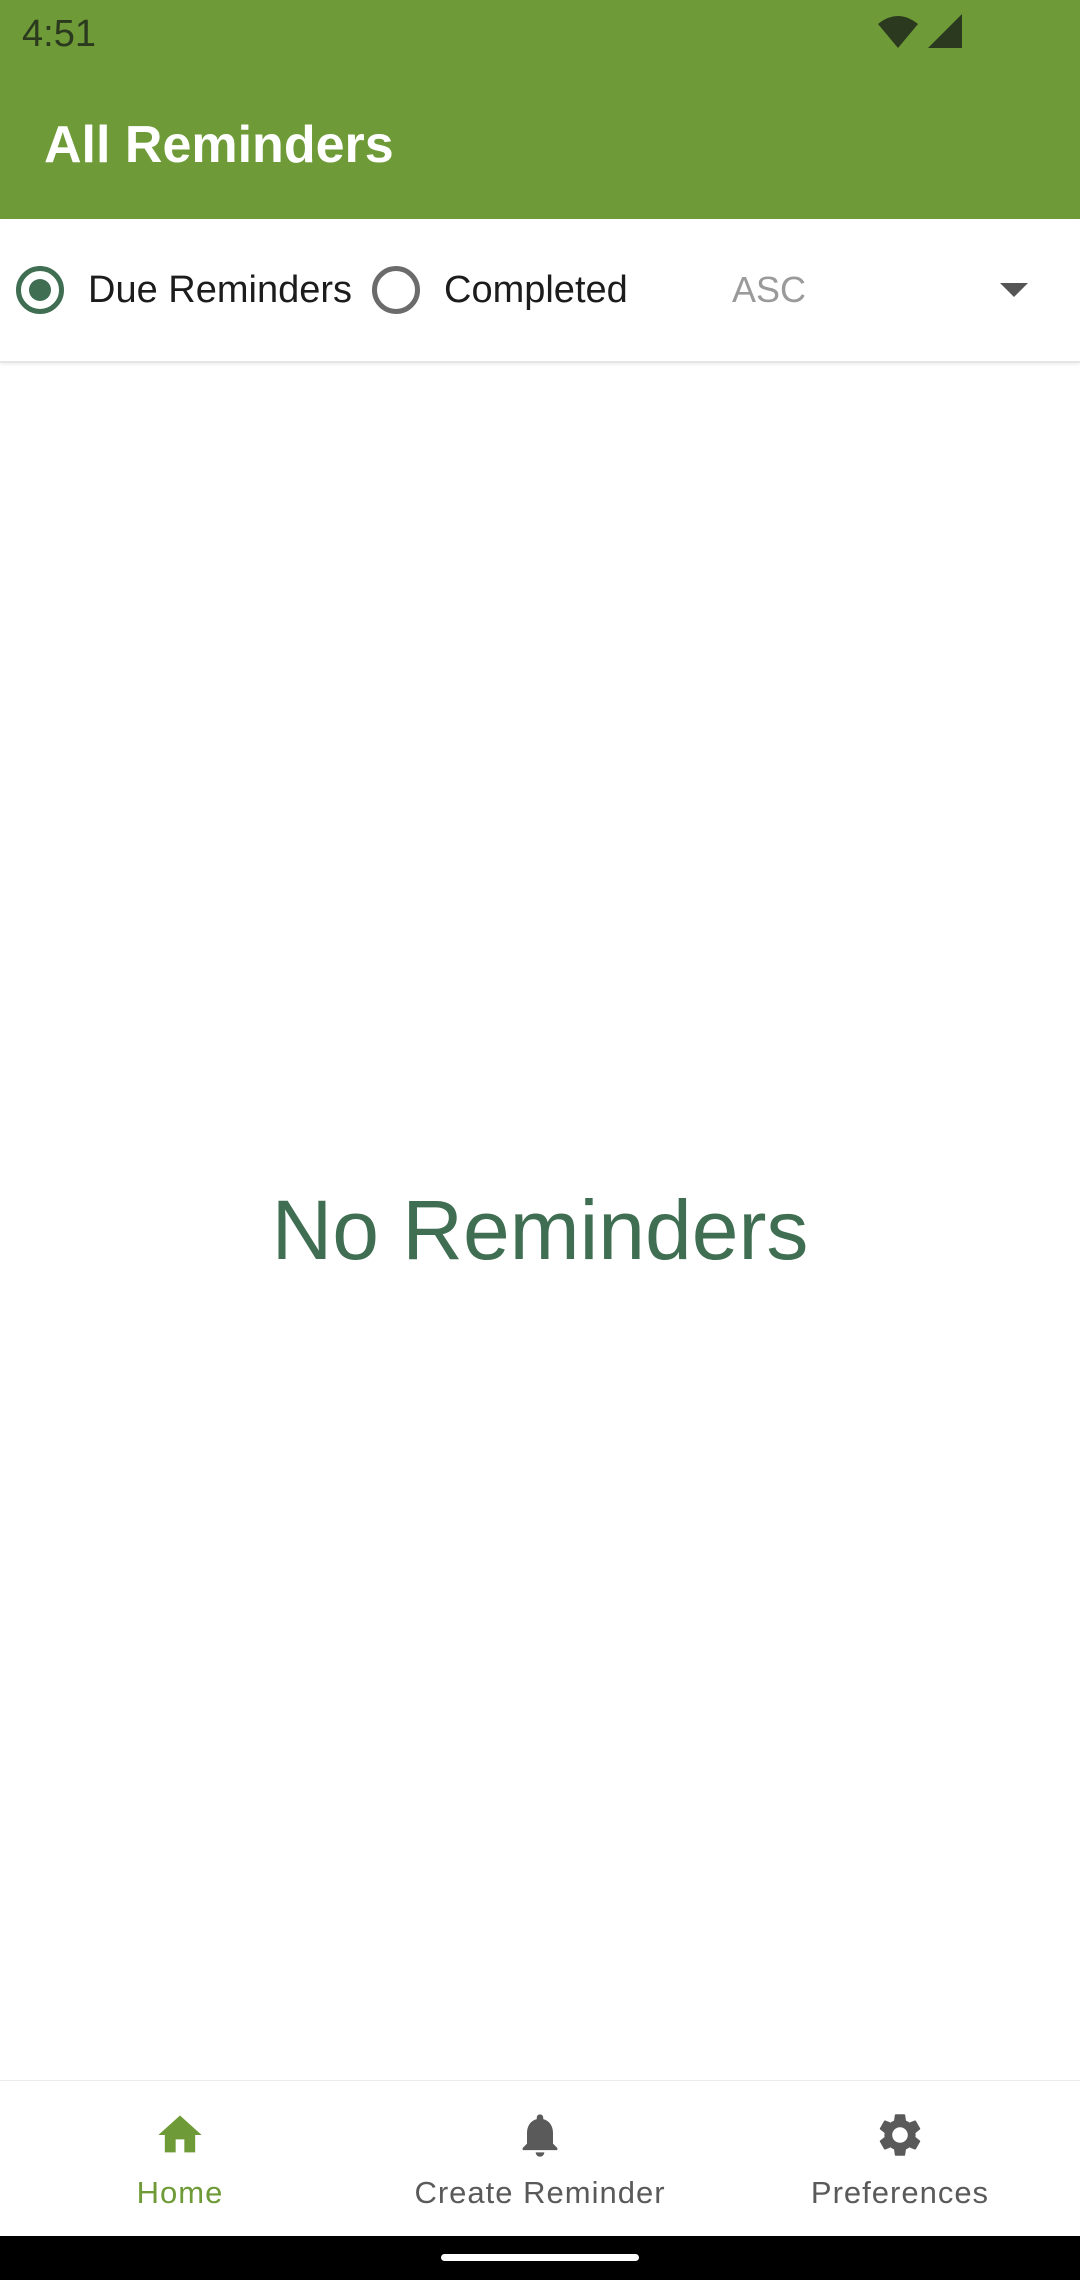 The image size is (1080, 2280). I want to click on page-title: All Reminders, so click(219, 145).